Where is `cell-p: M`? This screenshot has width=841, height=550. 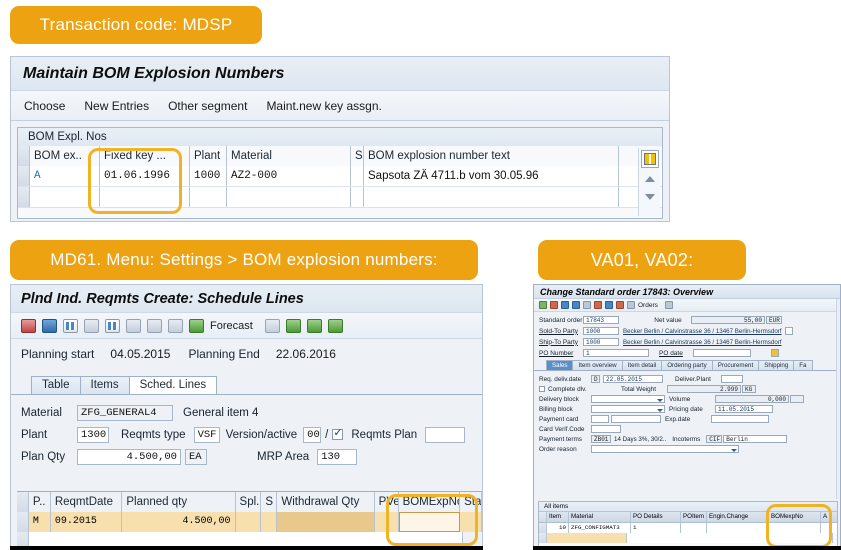
cell-p: M is located at coordinates (39, 522).